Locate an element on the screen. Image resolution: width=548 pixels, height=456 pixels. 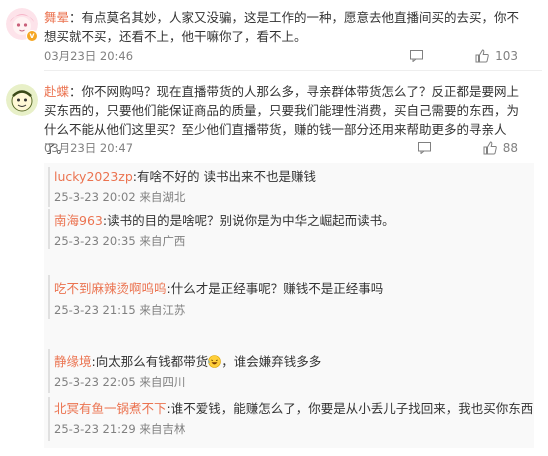
like-button: 103 is located at coordinates (496, 56).